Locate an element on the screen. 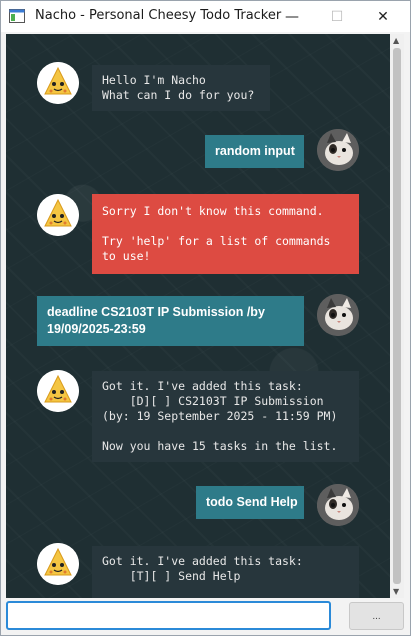  minimize-icon: — is located at coordinates (292, 16).